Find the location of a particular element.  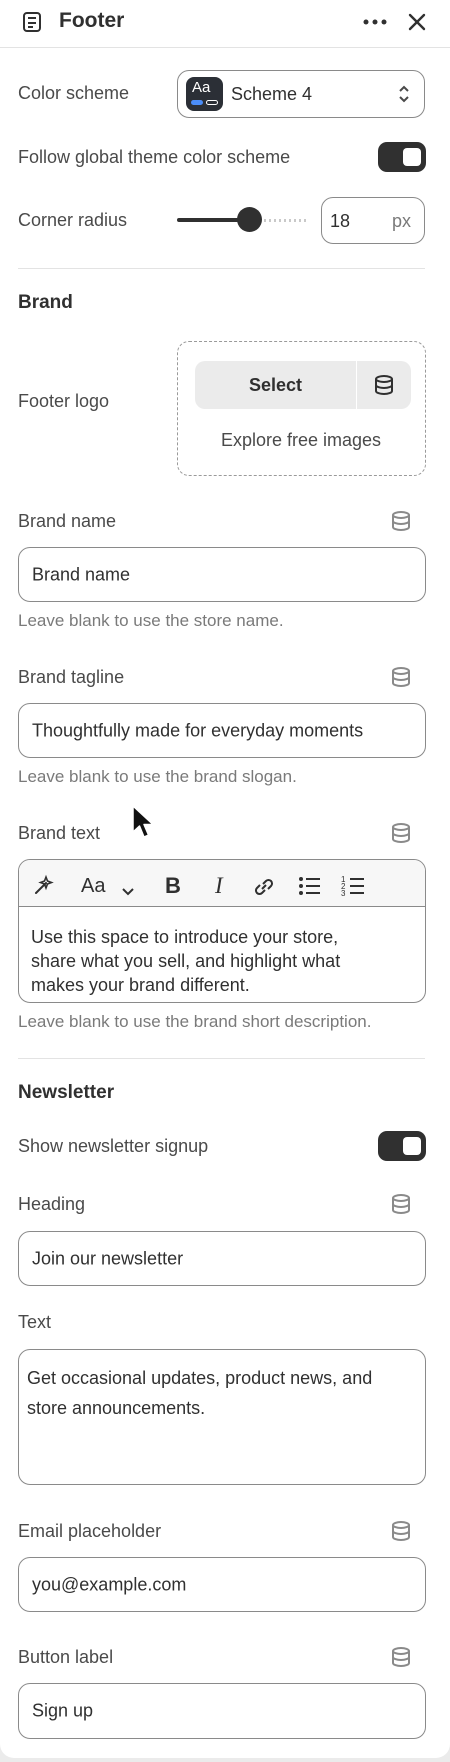

corner-radius-unit: px is located at coordinates (402, 221).